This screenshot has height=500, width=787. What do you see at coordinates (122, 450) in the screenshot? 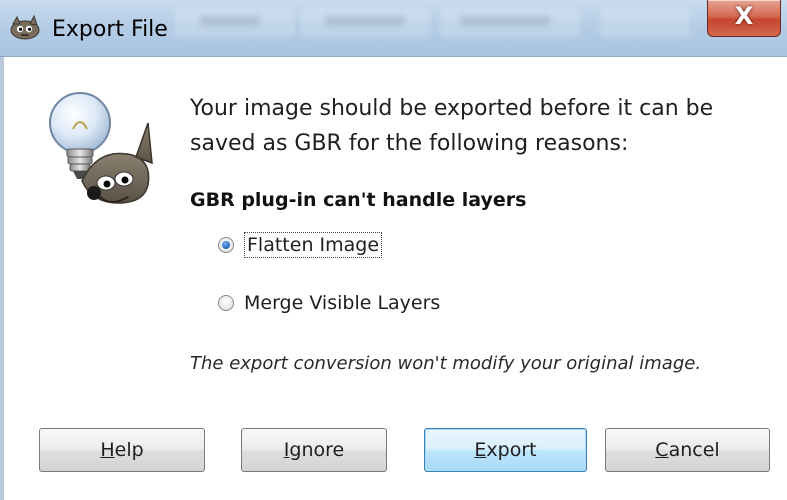
I see `help-button: Help` at bounding box center [122, 450].